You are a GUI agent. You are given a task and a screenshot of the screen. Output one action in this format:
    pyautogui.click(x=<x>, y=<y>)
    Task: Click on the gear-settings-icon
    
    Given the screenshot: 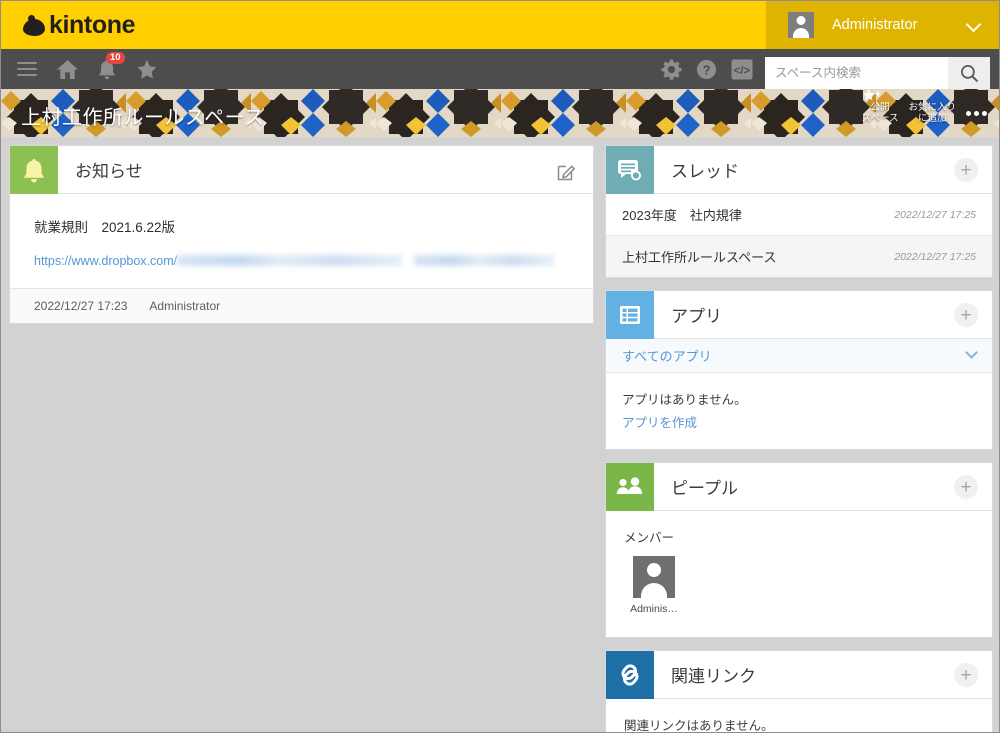 What is the action you would take?
    pyautogui.click(x=671, y=69)
    